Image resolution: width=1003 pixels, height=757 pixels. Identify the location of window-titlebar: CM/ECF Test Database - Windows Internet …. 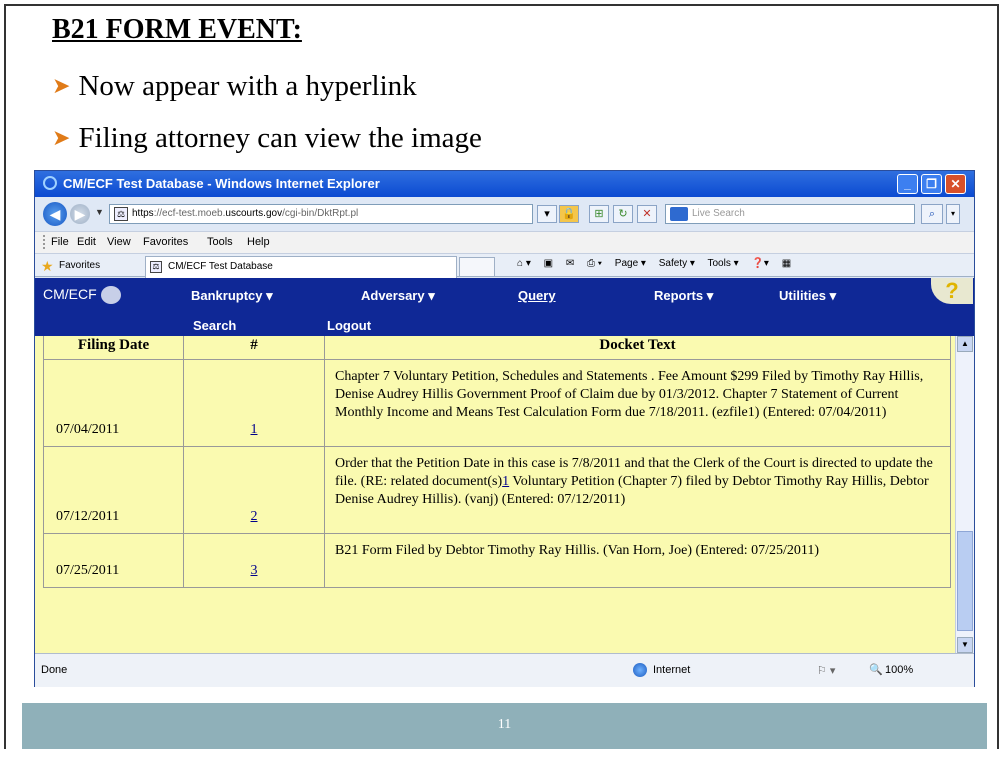
(504, 184).